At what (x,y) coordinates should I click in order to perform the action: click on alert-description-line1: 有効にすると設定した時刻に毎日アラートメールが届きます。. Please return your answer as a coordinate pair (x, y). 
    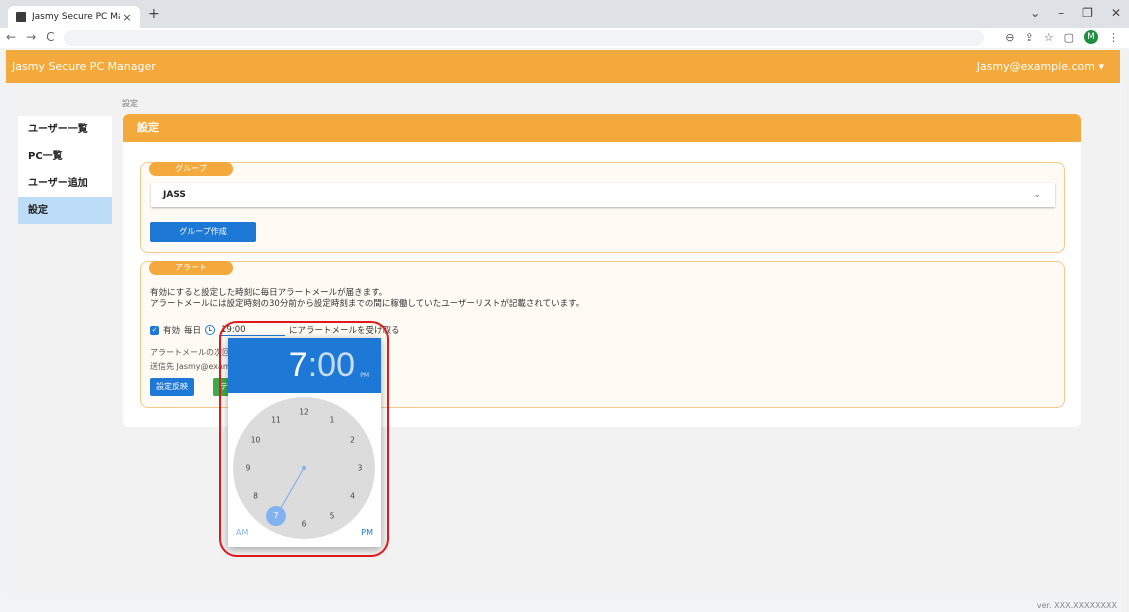
    Looking at the image, I should click on (269, 293).